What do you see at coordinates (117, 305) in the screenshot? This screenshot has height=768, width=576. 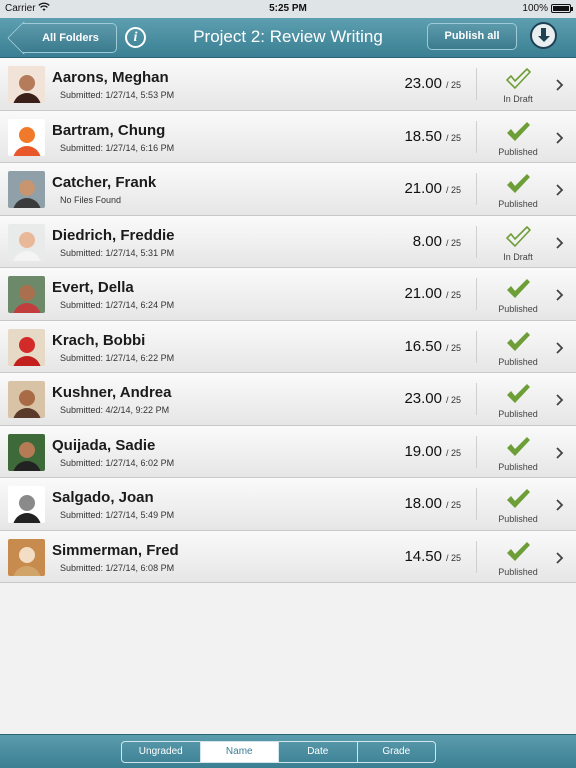 I see `submission-info: Submitted: 1/27/14, 6:24 PM` at bounding box center [117, 305].